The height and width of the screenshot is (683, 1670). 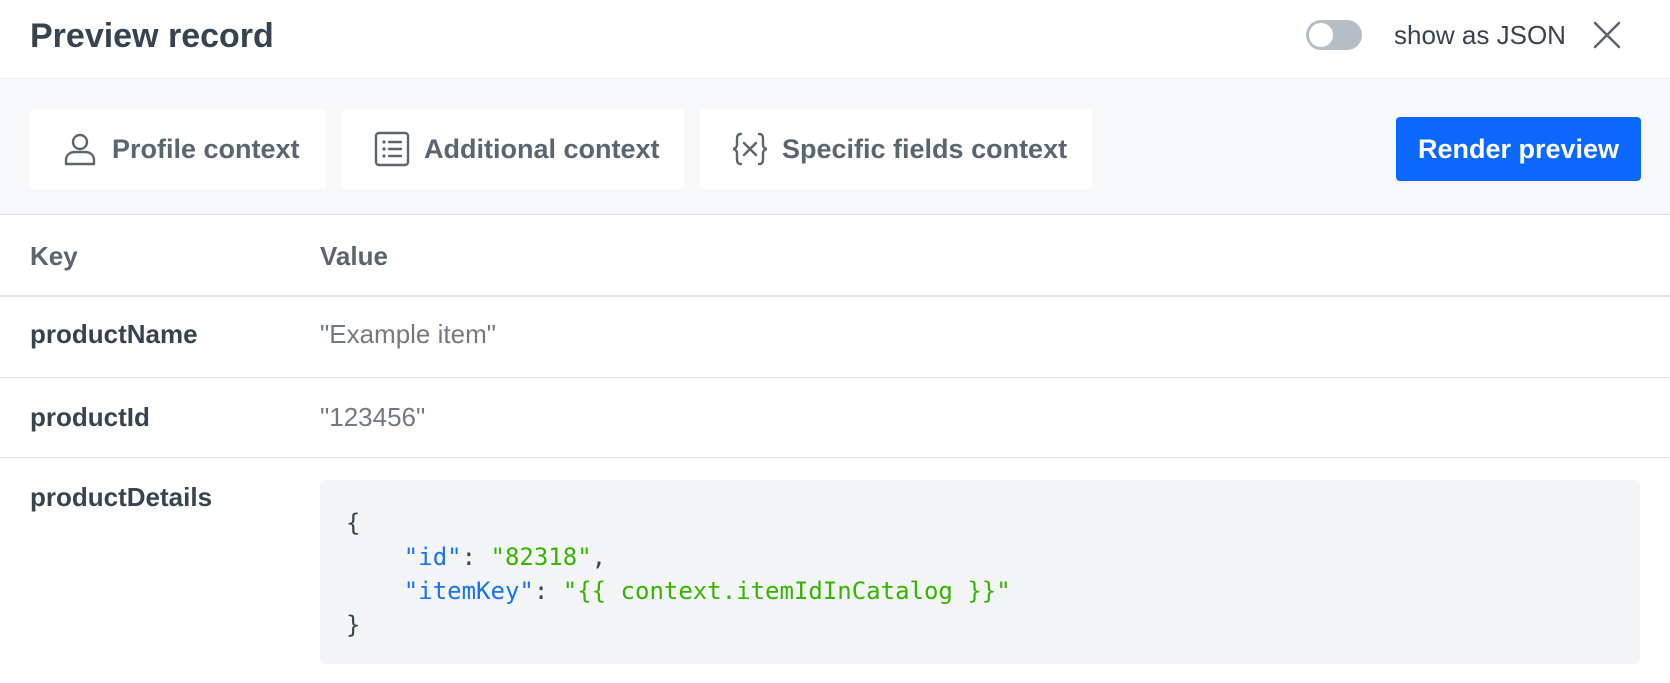 I want to click on specific-fields-context-button: Specific fields context, so click(x=896, y=149).